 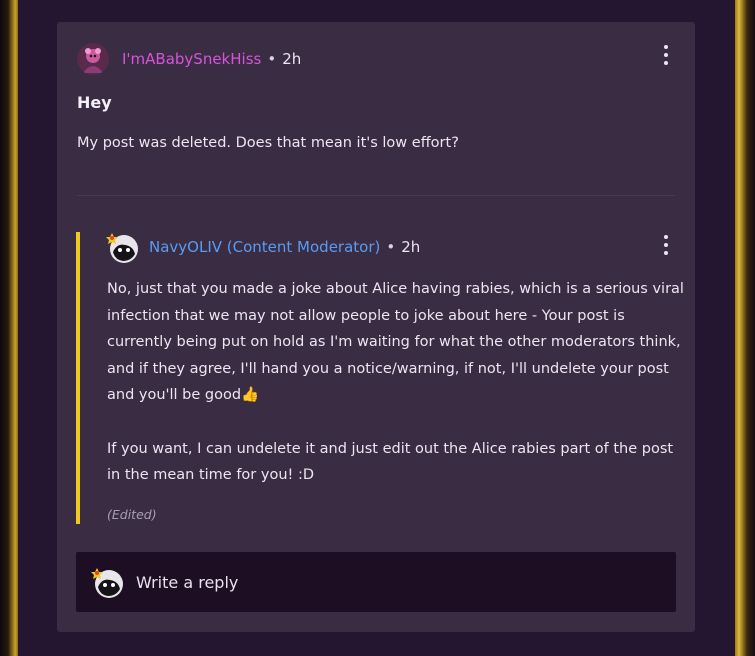 What do you see at coordinates (132, 514) in the screenshot?
I see `edited-label: (Edited)` at bounding box center [132, 514].